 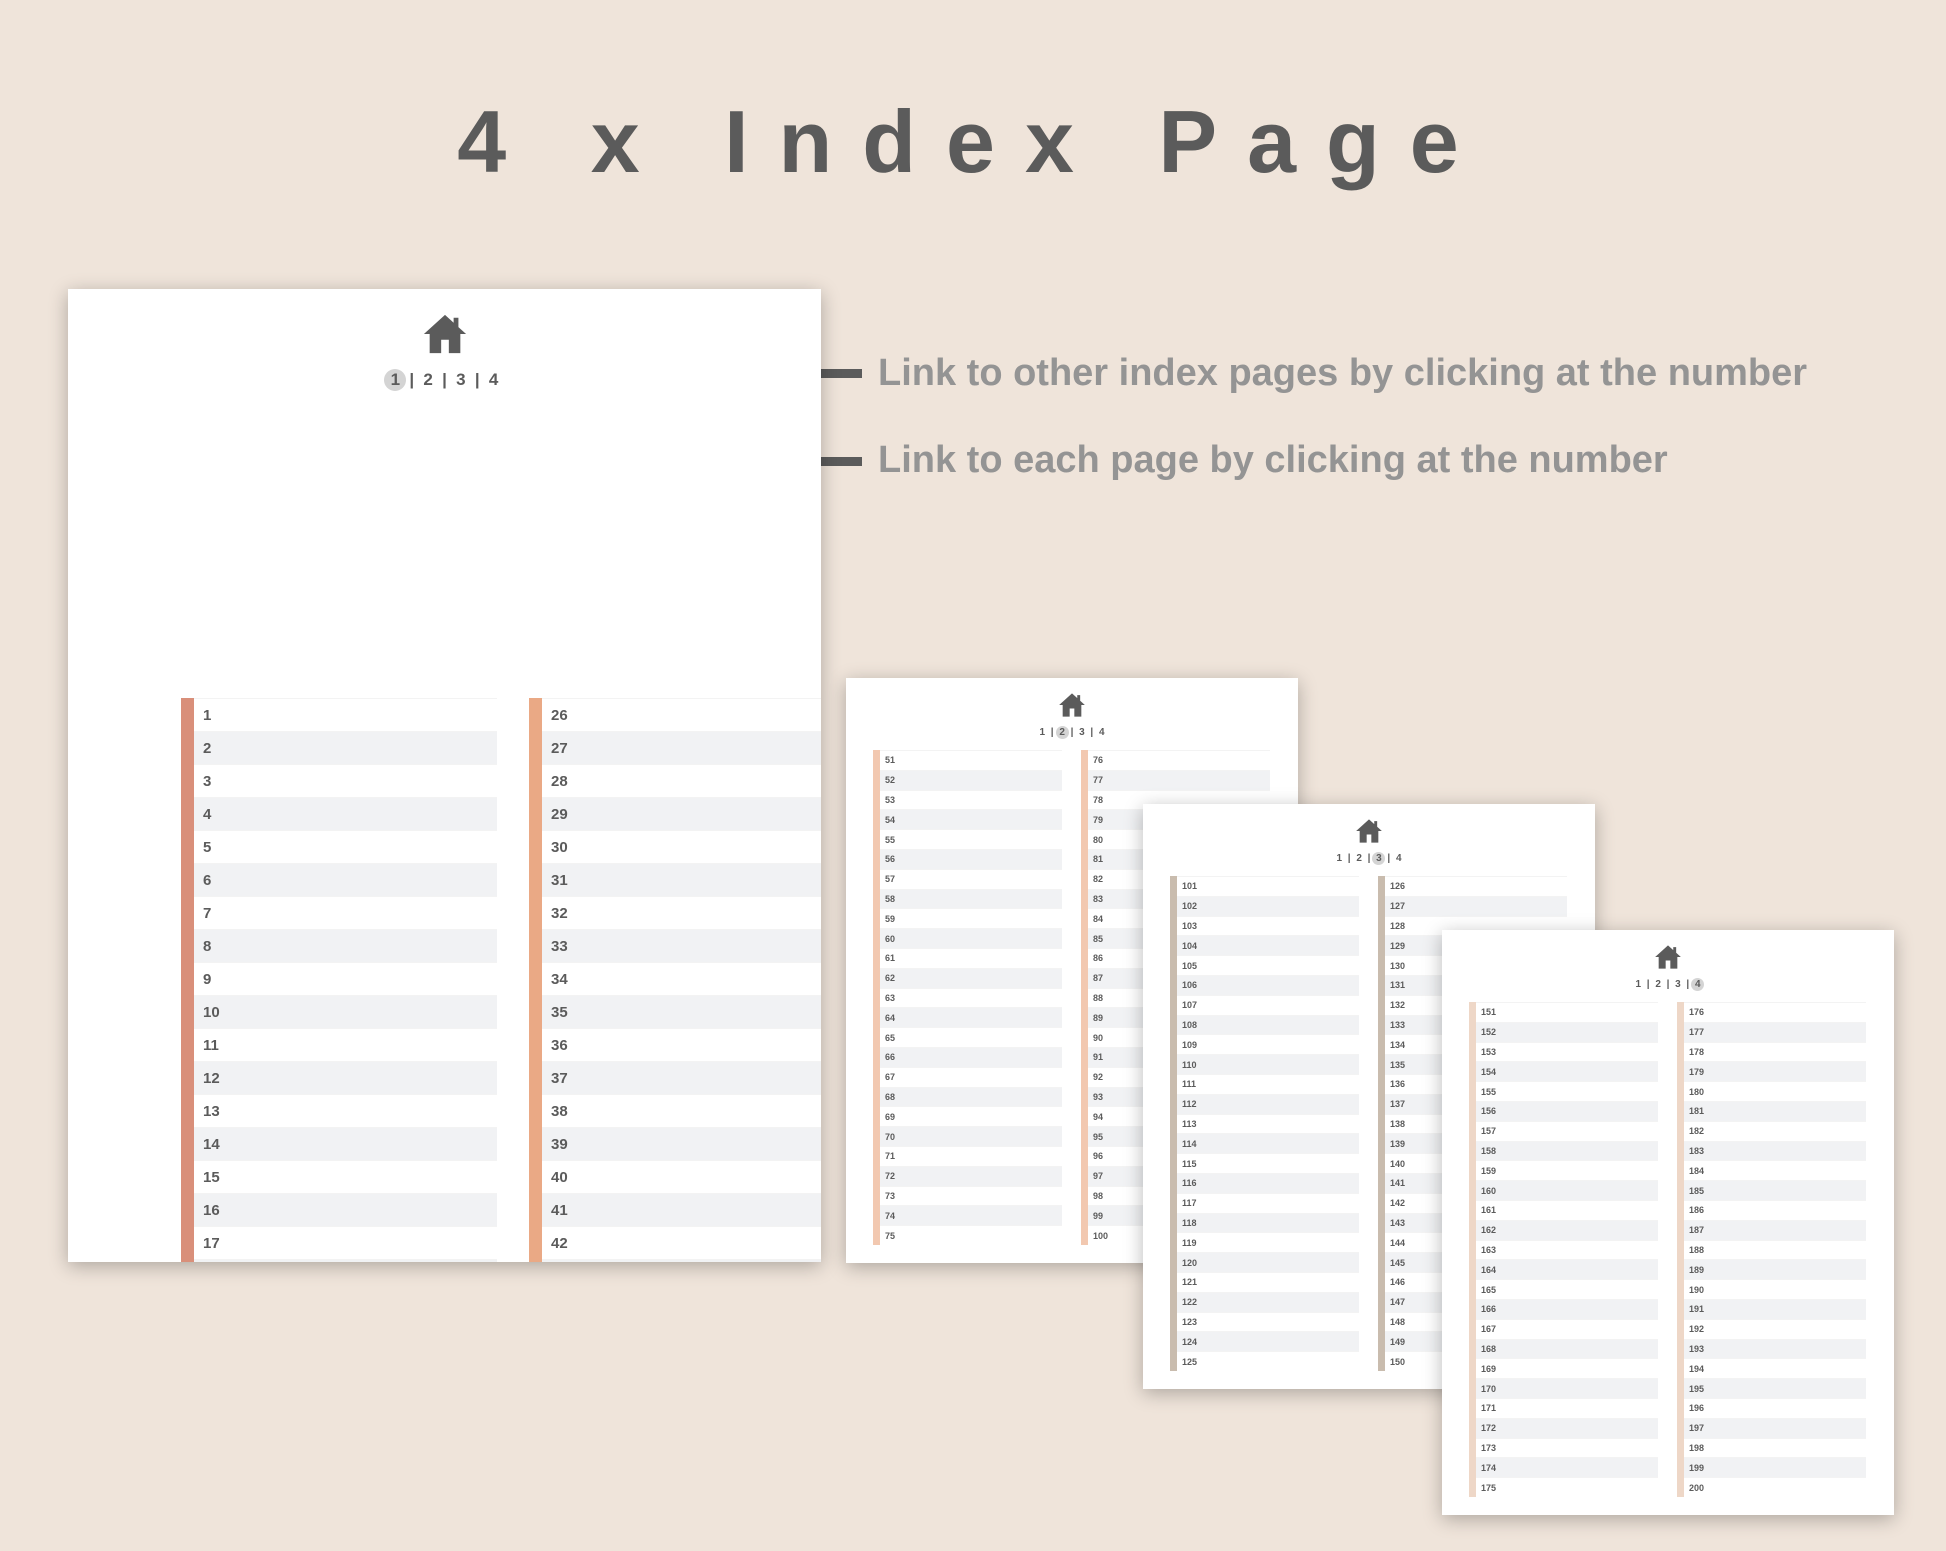 What do you see at coordinates (971, 1136) in the screenshot?
I see `index-row: 70` at bounding box center [971, 1136].